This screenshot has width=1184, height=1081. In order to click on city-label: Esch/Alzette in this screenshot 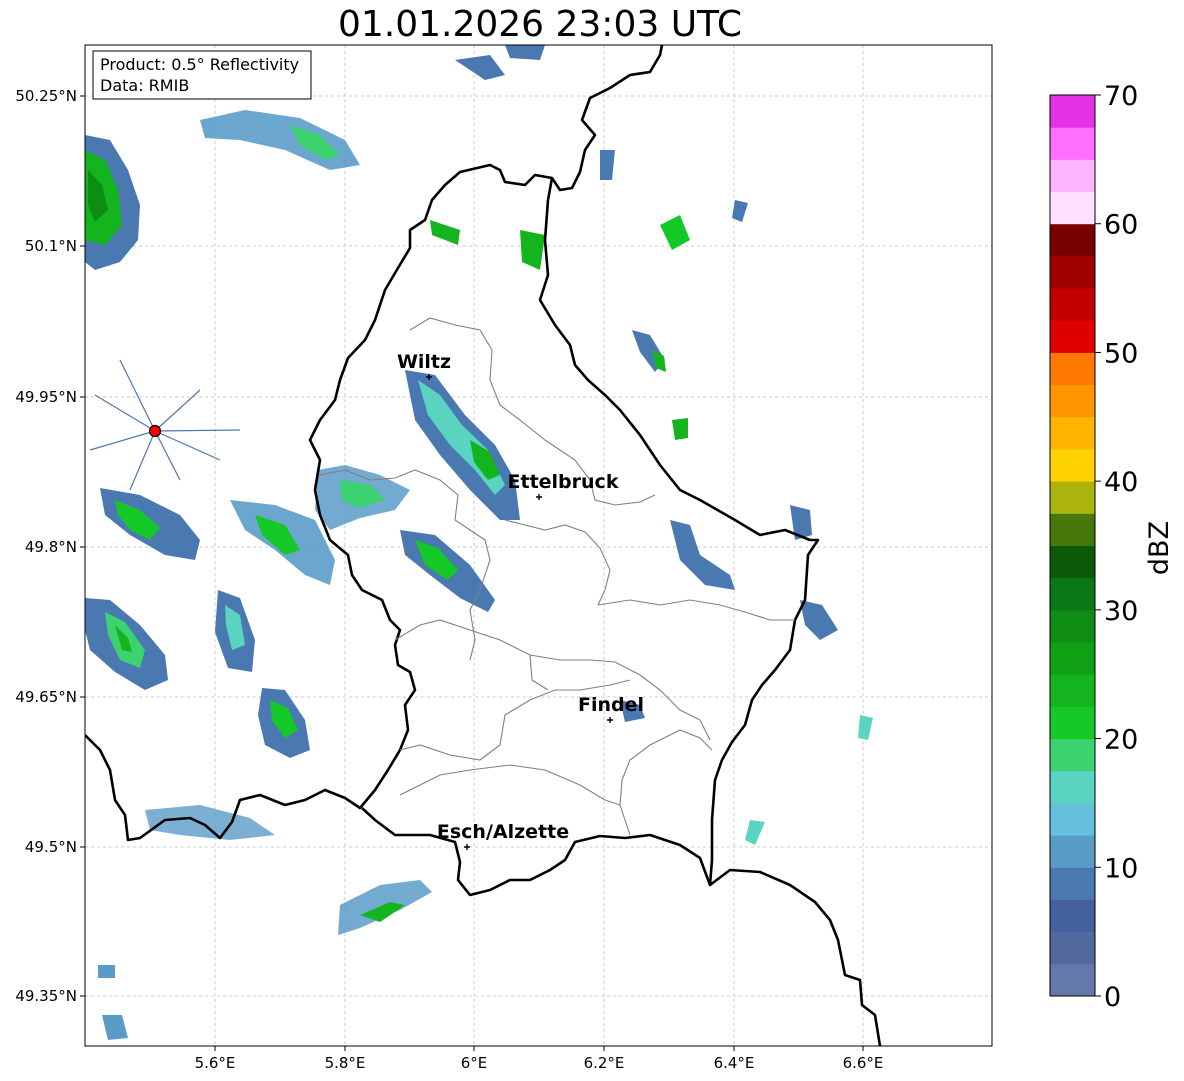, I will do `click(503, 832)`.